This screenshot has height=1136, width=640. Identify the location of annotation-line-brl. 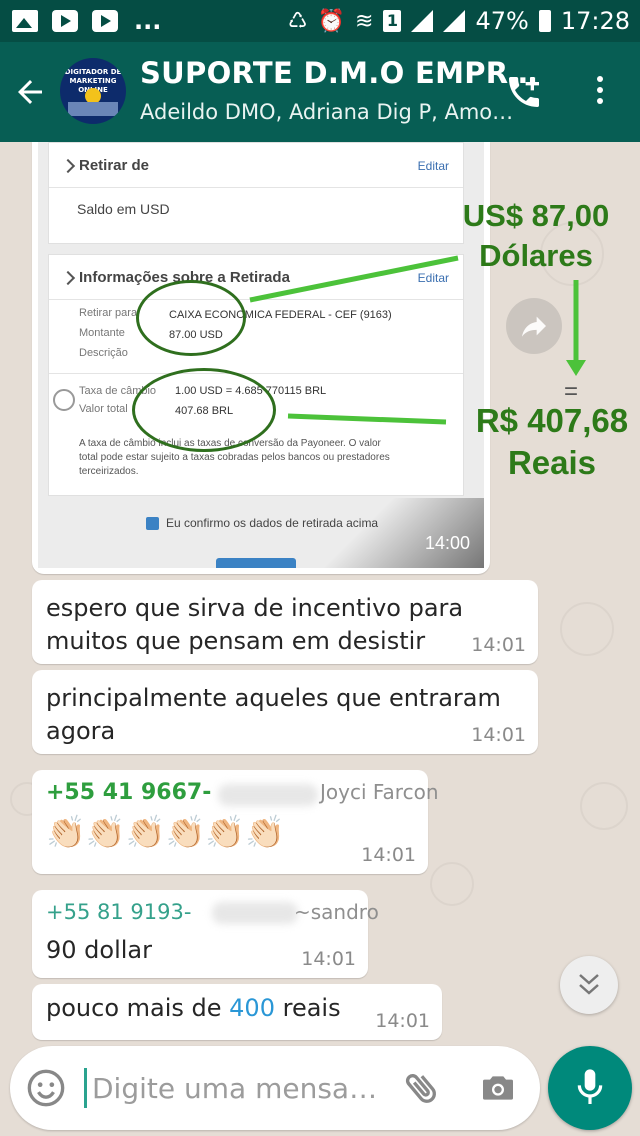
(367, 419).